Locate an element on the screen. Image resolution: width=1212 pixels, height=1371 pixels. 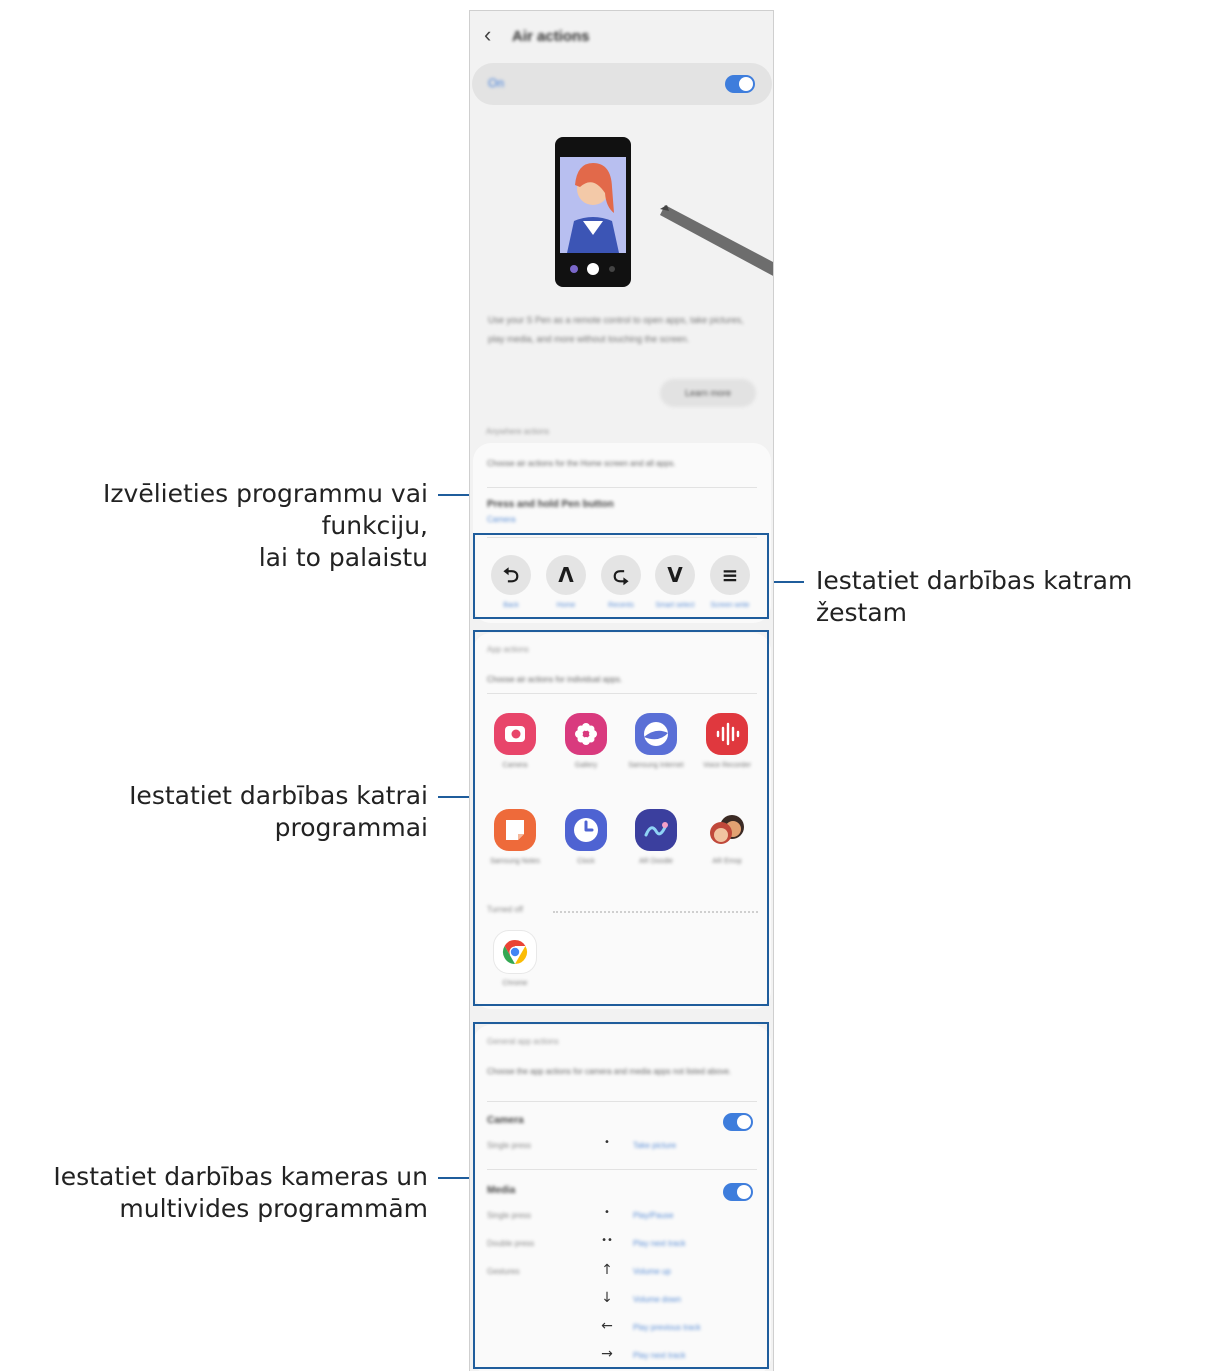
press-hold-row: Press and hold Pen button Camera is located at coordinates (622, 513).